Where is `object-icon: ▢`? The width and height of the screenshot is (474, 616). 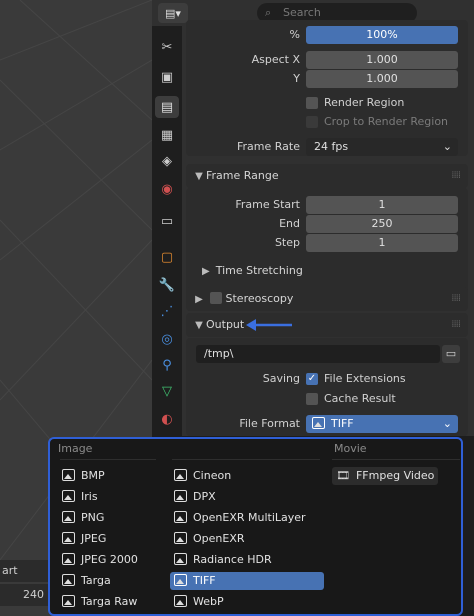
object-icon: ▢ is located at coordinates (167, 257).